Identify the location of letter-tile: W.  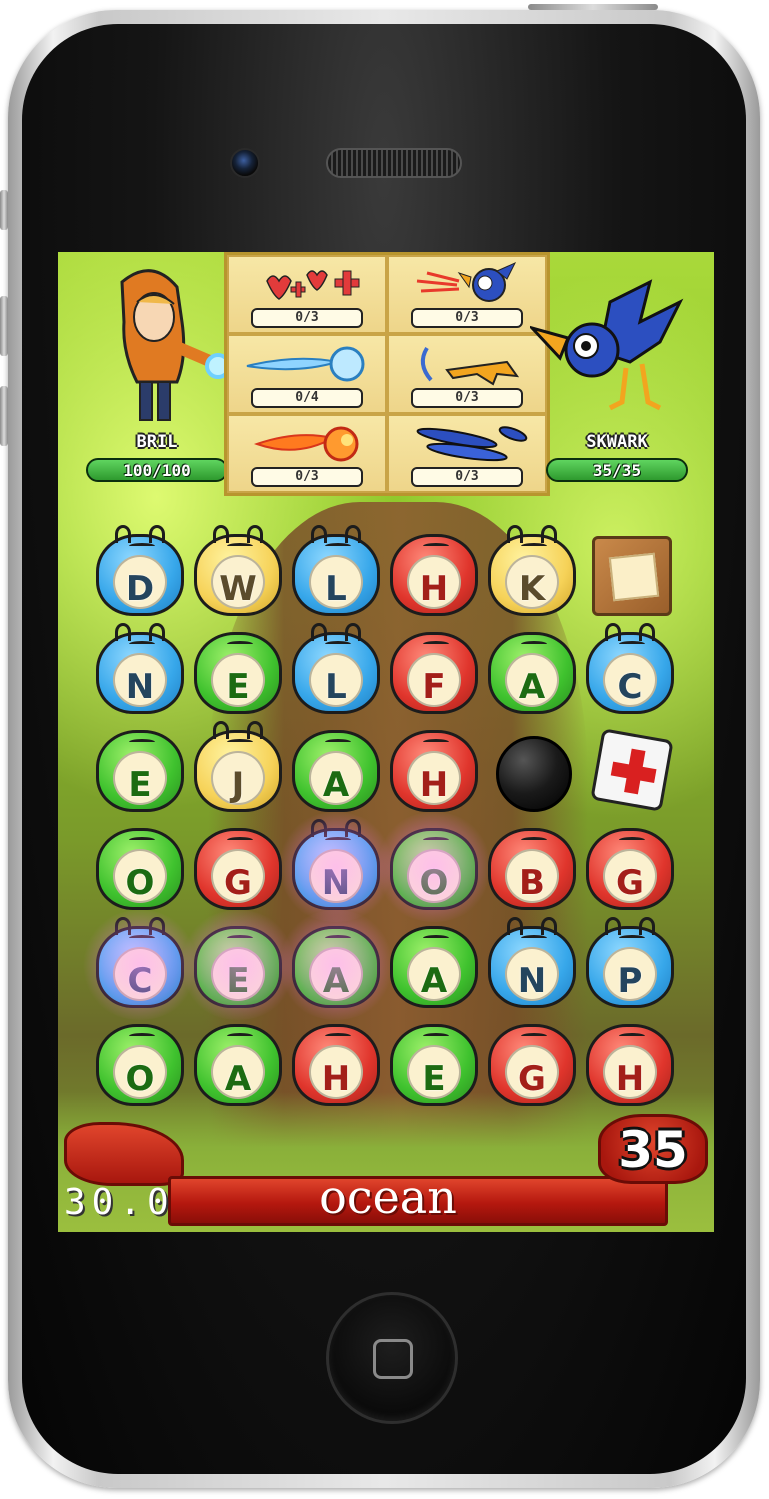
(238, 571).